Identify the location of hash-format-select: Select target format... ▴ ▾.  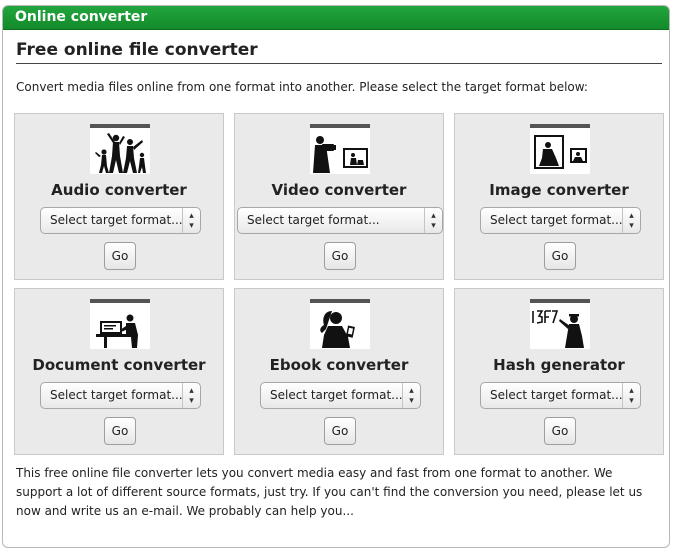
(560, 395).